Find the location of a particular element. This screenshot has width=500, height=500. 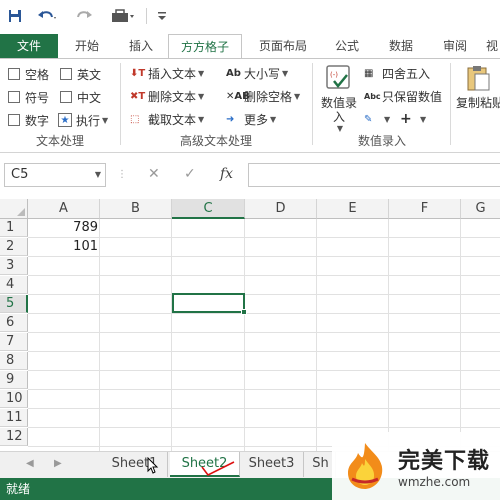

delete-text-button: ✖T 删除文本 ▼ is located at coordinates (167, 96).